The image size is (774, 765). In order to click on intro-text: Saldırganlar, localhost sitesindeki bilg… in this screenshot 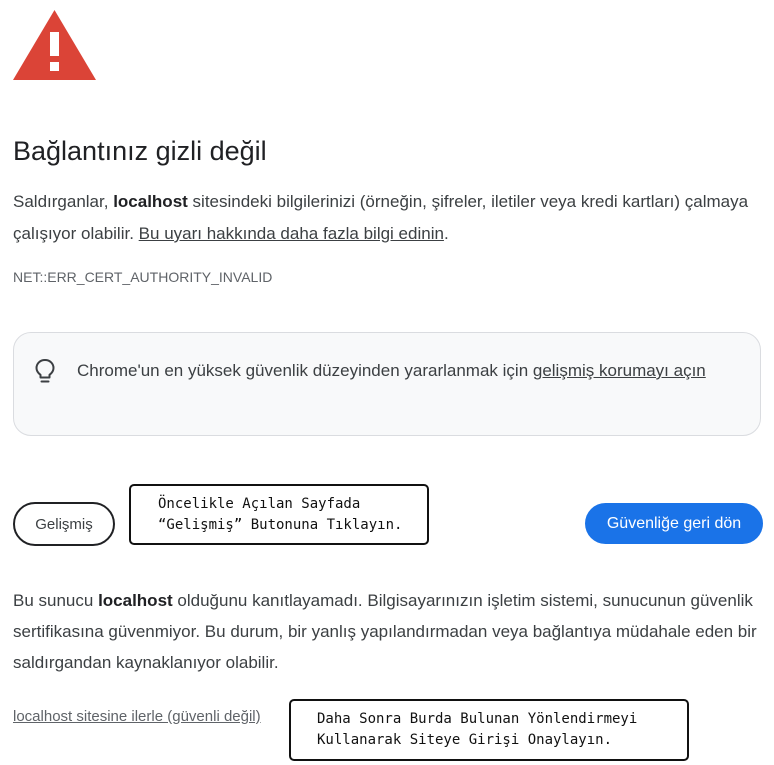, I will do `click(390, 218)`.